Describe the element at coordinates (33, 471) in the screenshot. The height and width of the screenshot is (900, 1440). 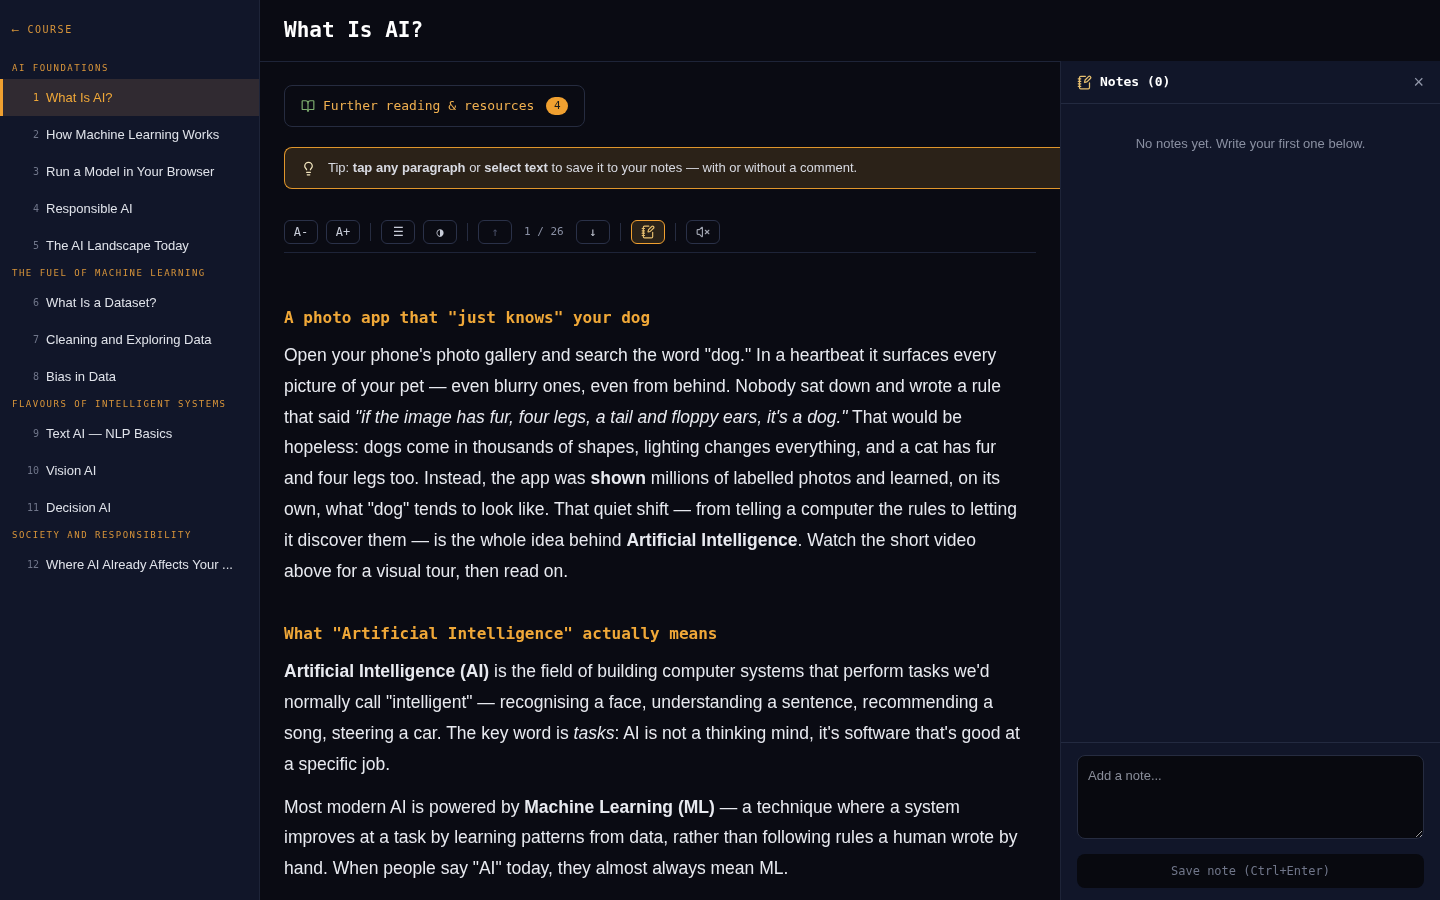
I see `lesson-number: 10` at that location.